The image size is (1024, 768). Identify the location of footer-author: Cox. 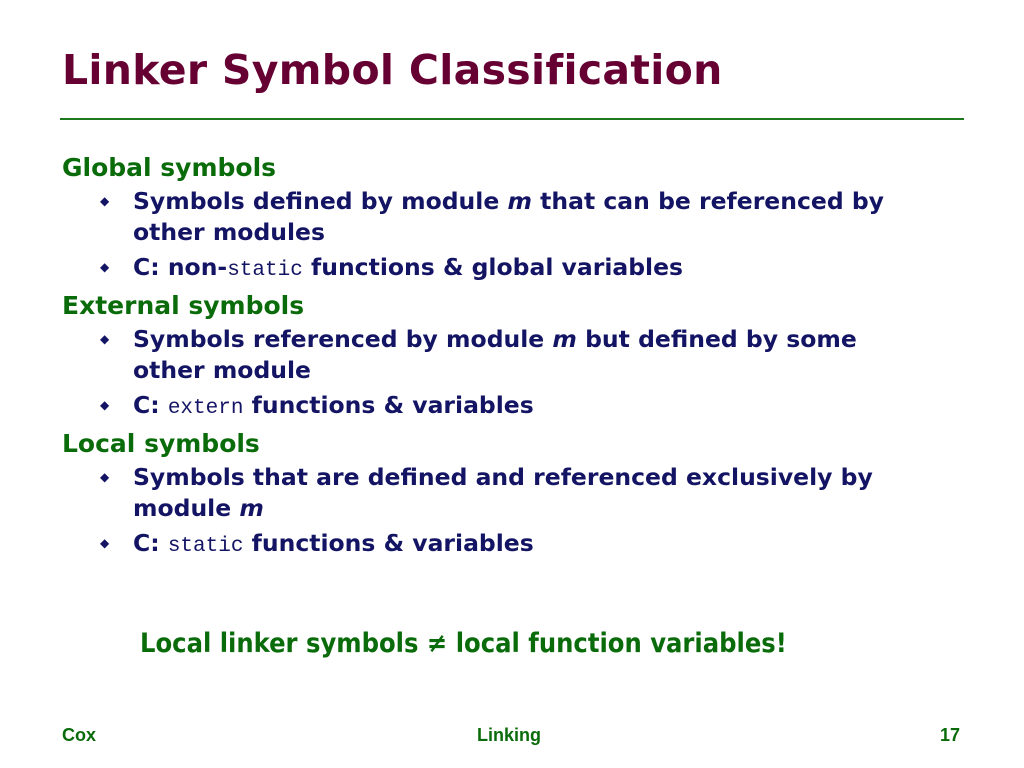
(79, 735).